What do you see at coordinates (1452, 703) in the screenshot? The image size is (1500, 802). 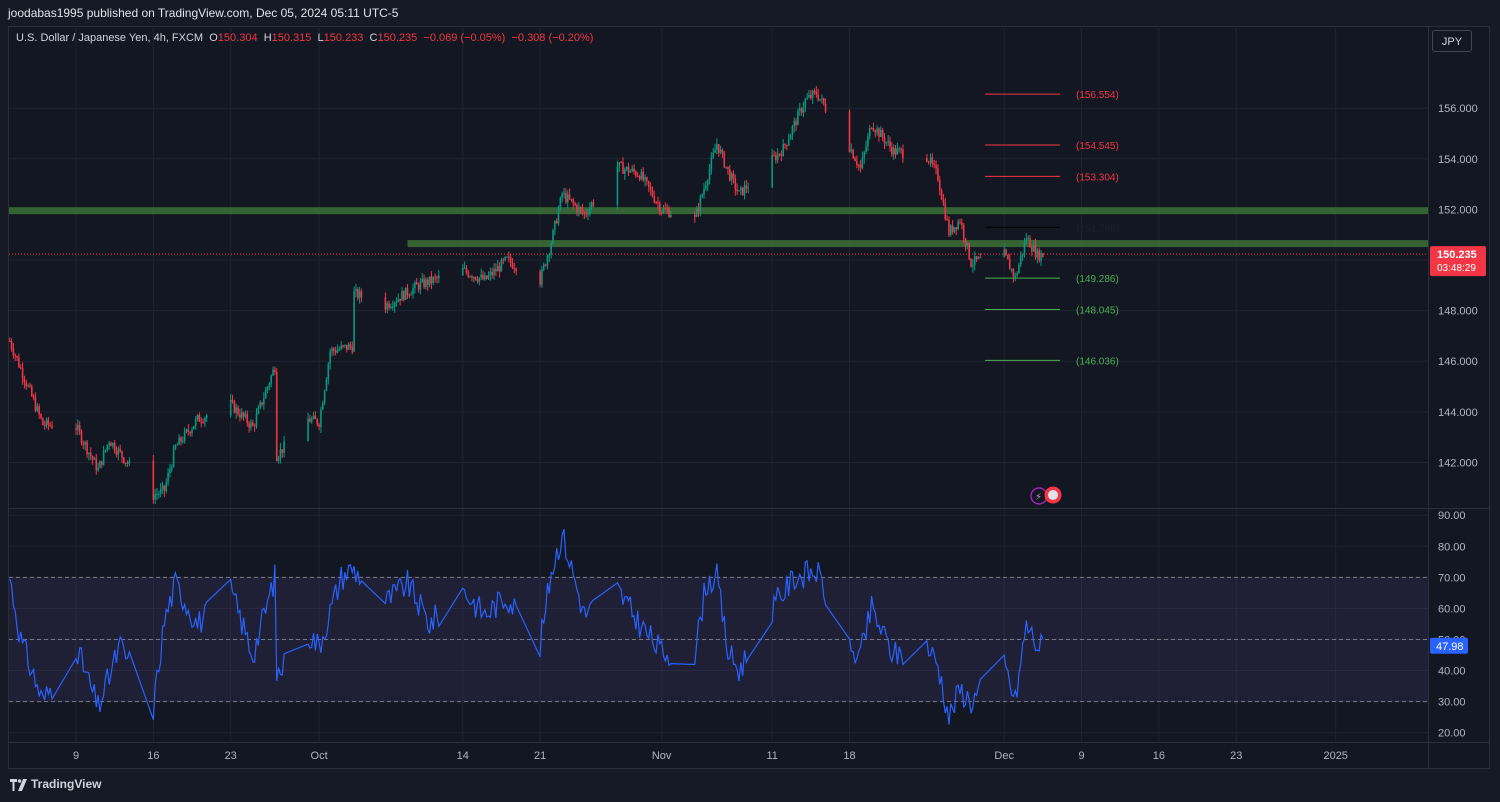 I see `rsi-tick-label: 30.00` at bounding box center [1452, 703].